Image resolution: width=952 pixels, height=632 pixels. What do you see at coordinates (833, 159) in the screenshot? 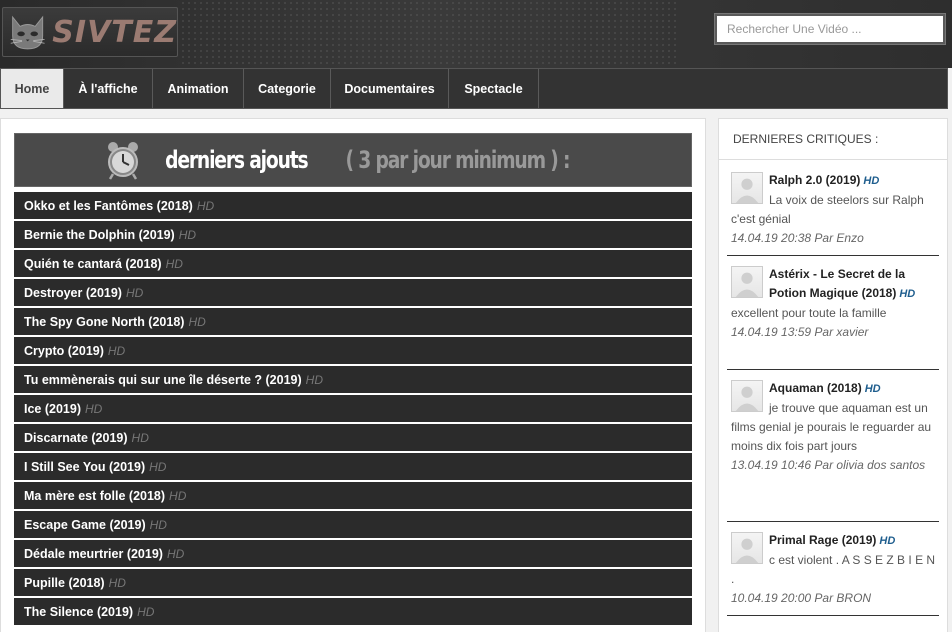
I see `sidebar-divider` at bounding box center [833, 159].